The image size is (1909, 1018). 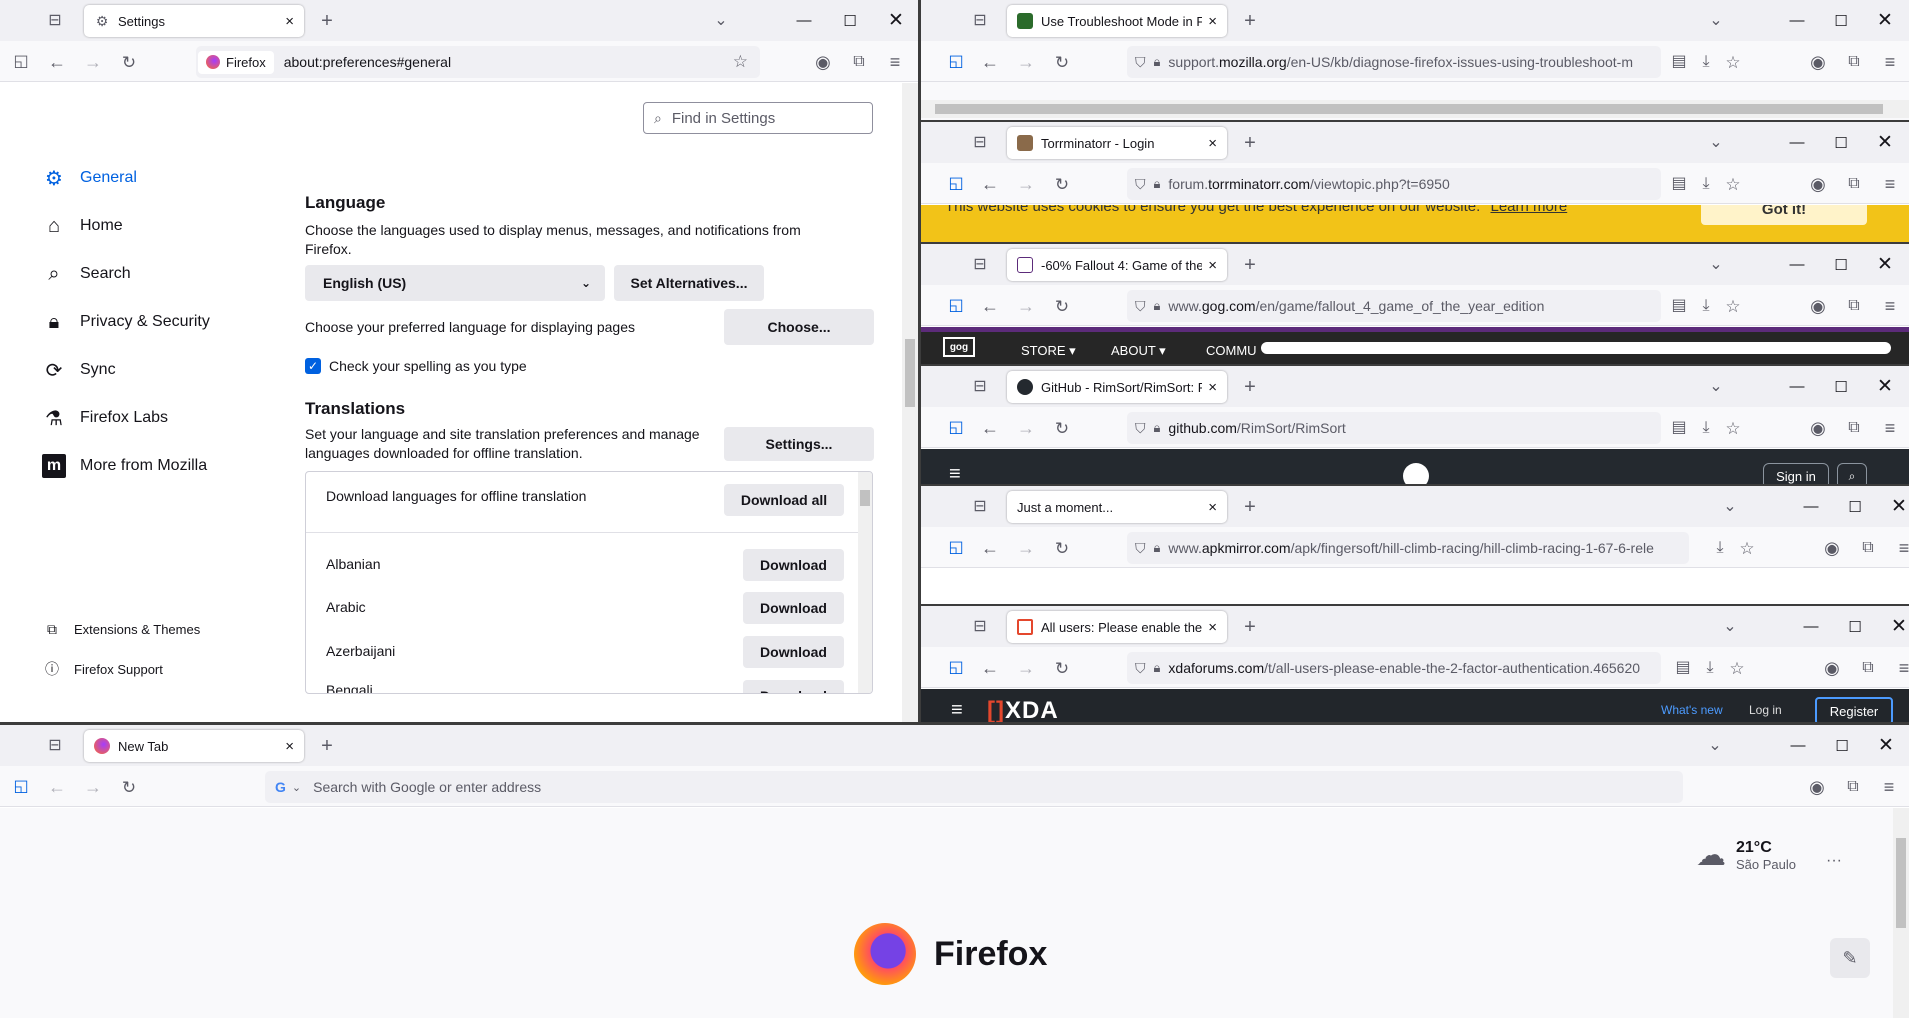 I want to click on xda-logo: []XDA, so click(x=1023, y=709).